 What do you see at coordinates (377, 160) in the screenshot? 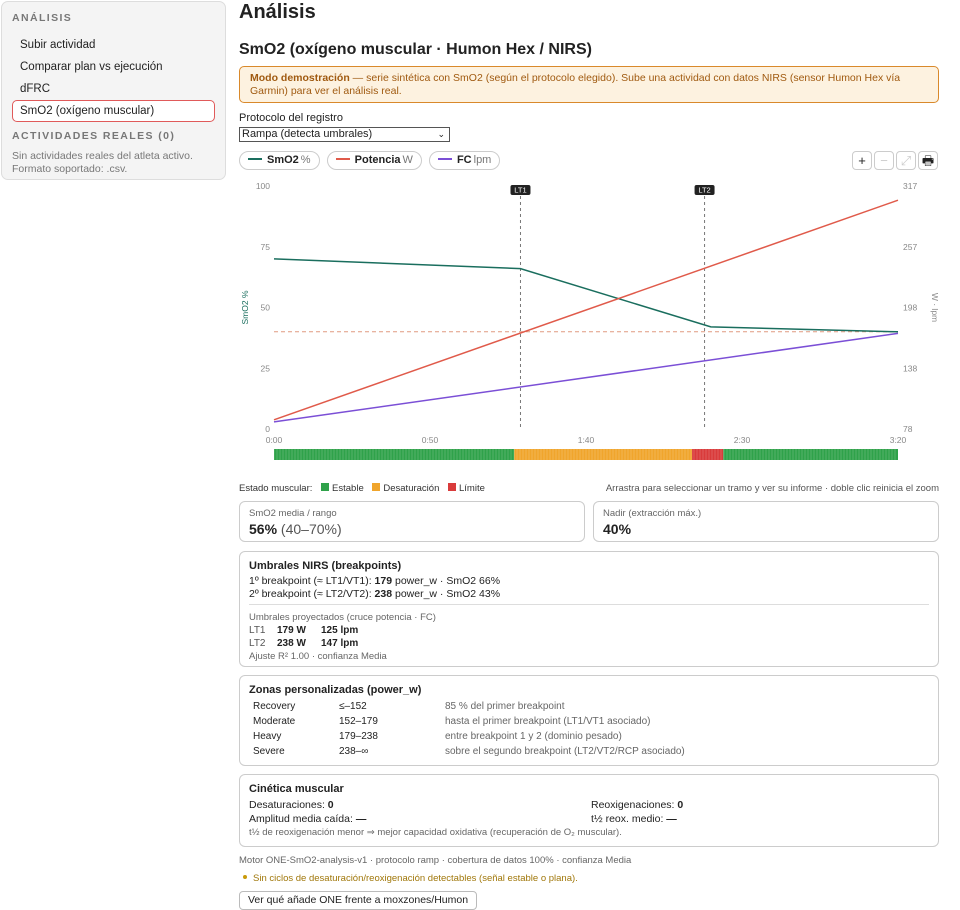
I see `legend-power-name: Potencia` at bounding box center [377, 160].